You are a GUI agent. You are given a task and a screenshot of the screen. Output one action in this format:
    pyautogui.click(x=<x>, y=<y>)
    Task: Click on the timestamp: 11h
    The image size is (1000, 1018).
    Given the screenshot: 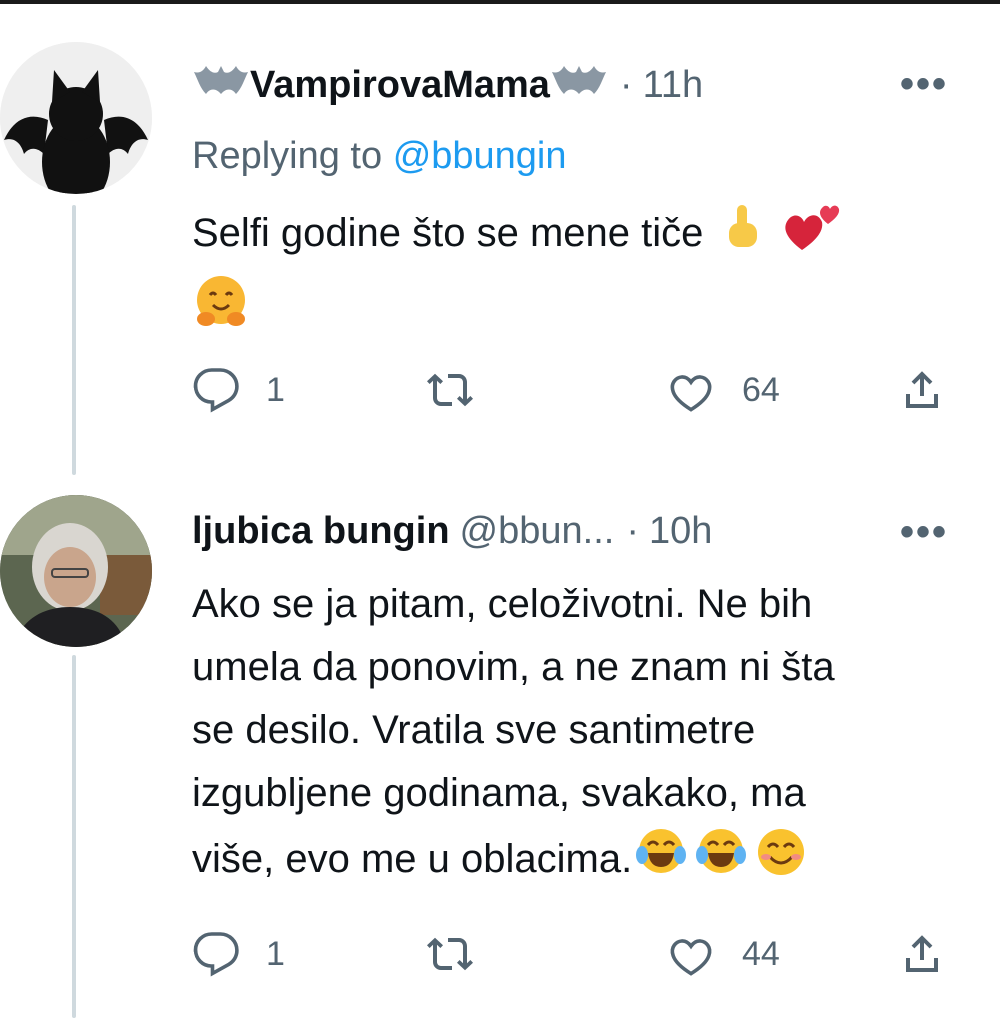 What is the action you would take?
    pyautogui.click(x=673, y=85)
    